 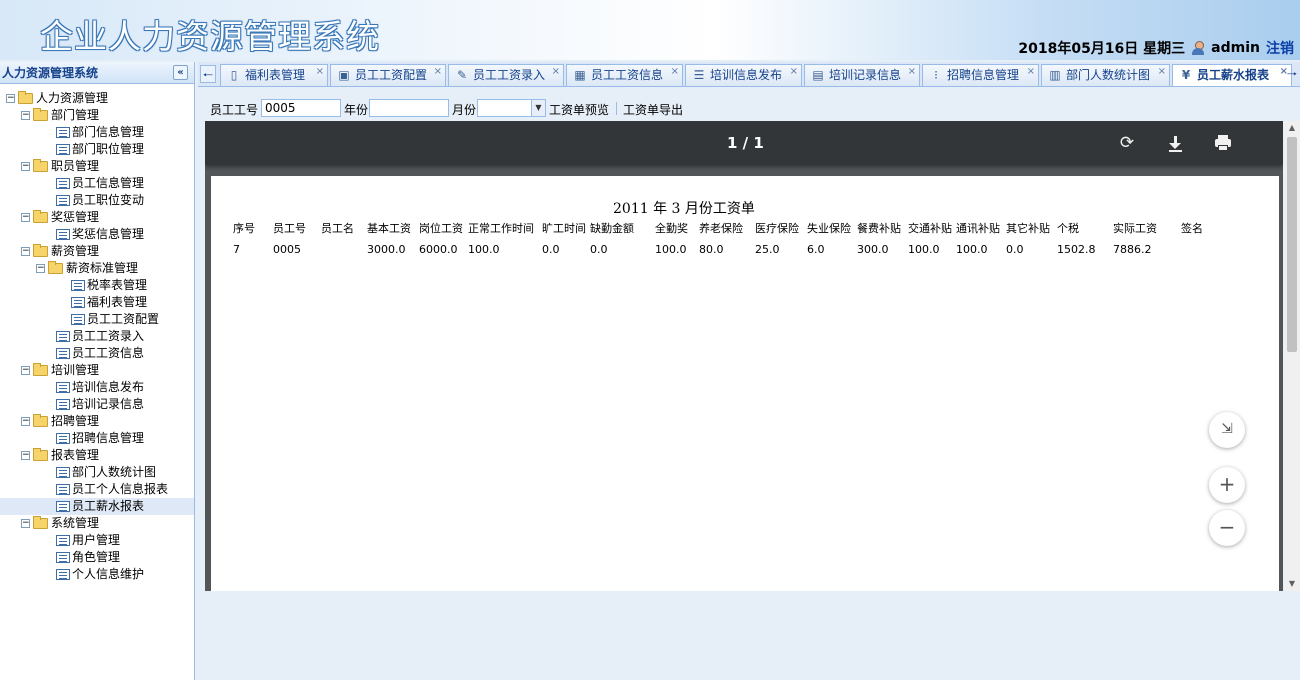 What do you see at coordinates (97, 302) in the screenshot?
I see `tree-node: 福利表管理` at bounding box center [97, 302].